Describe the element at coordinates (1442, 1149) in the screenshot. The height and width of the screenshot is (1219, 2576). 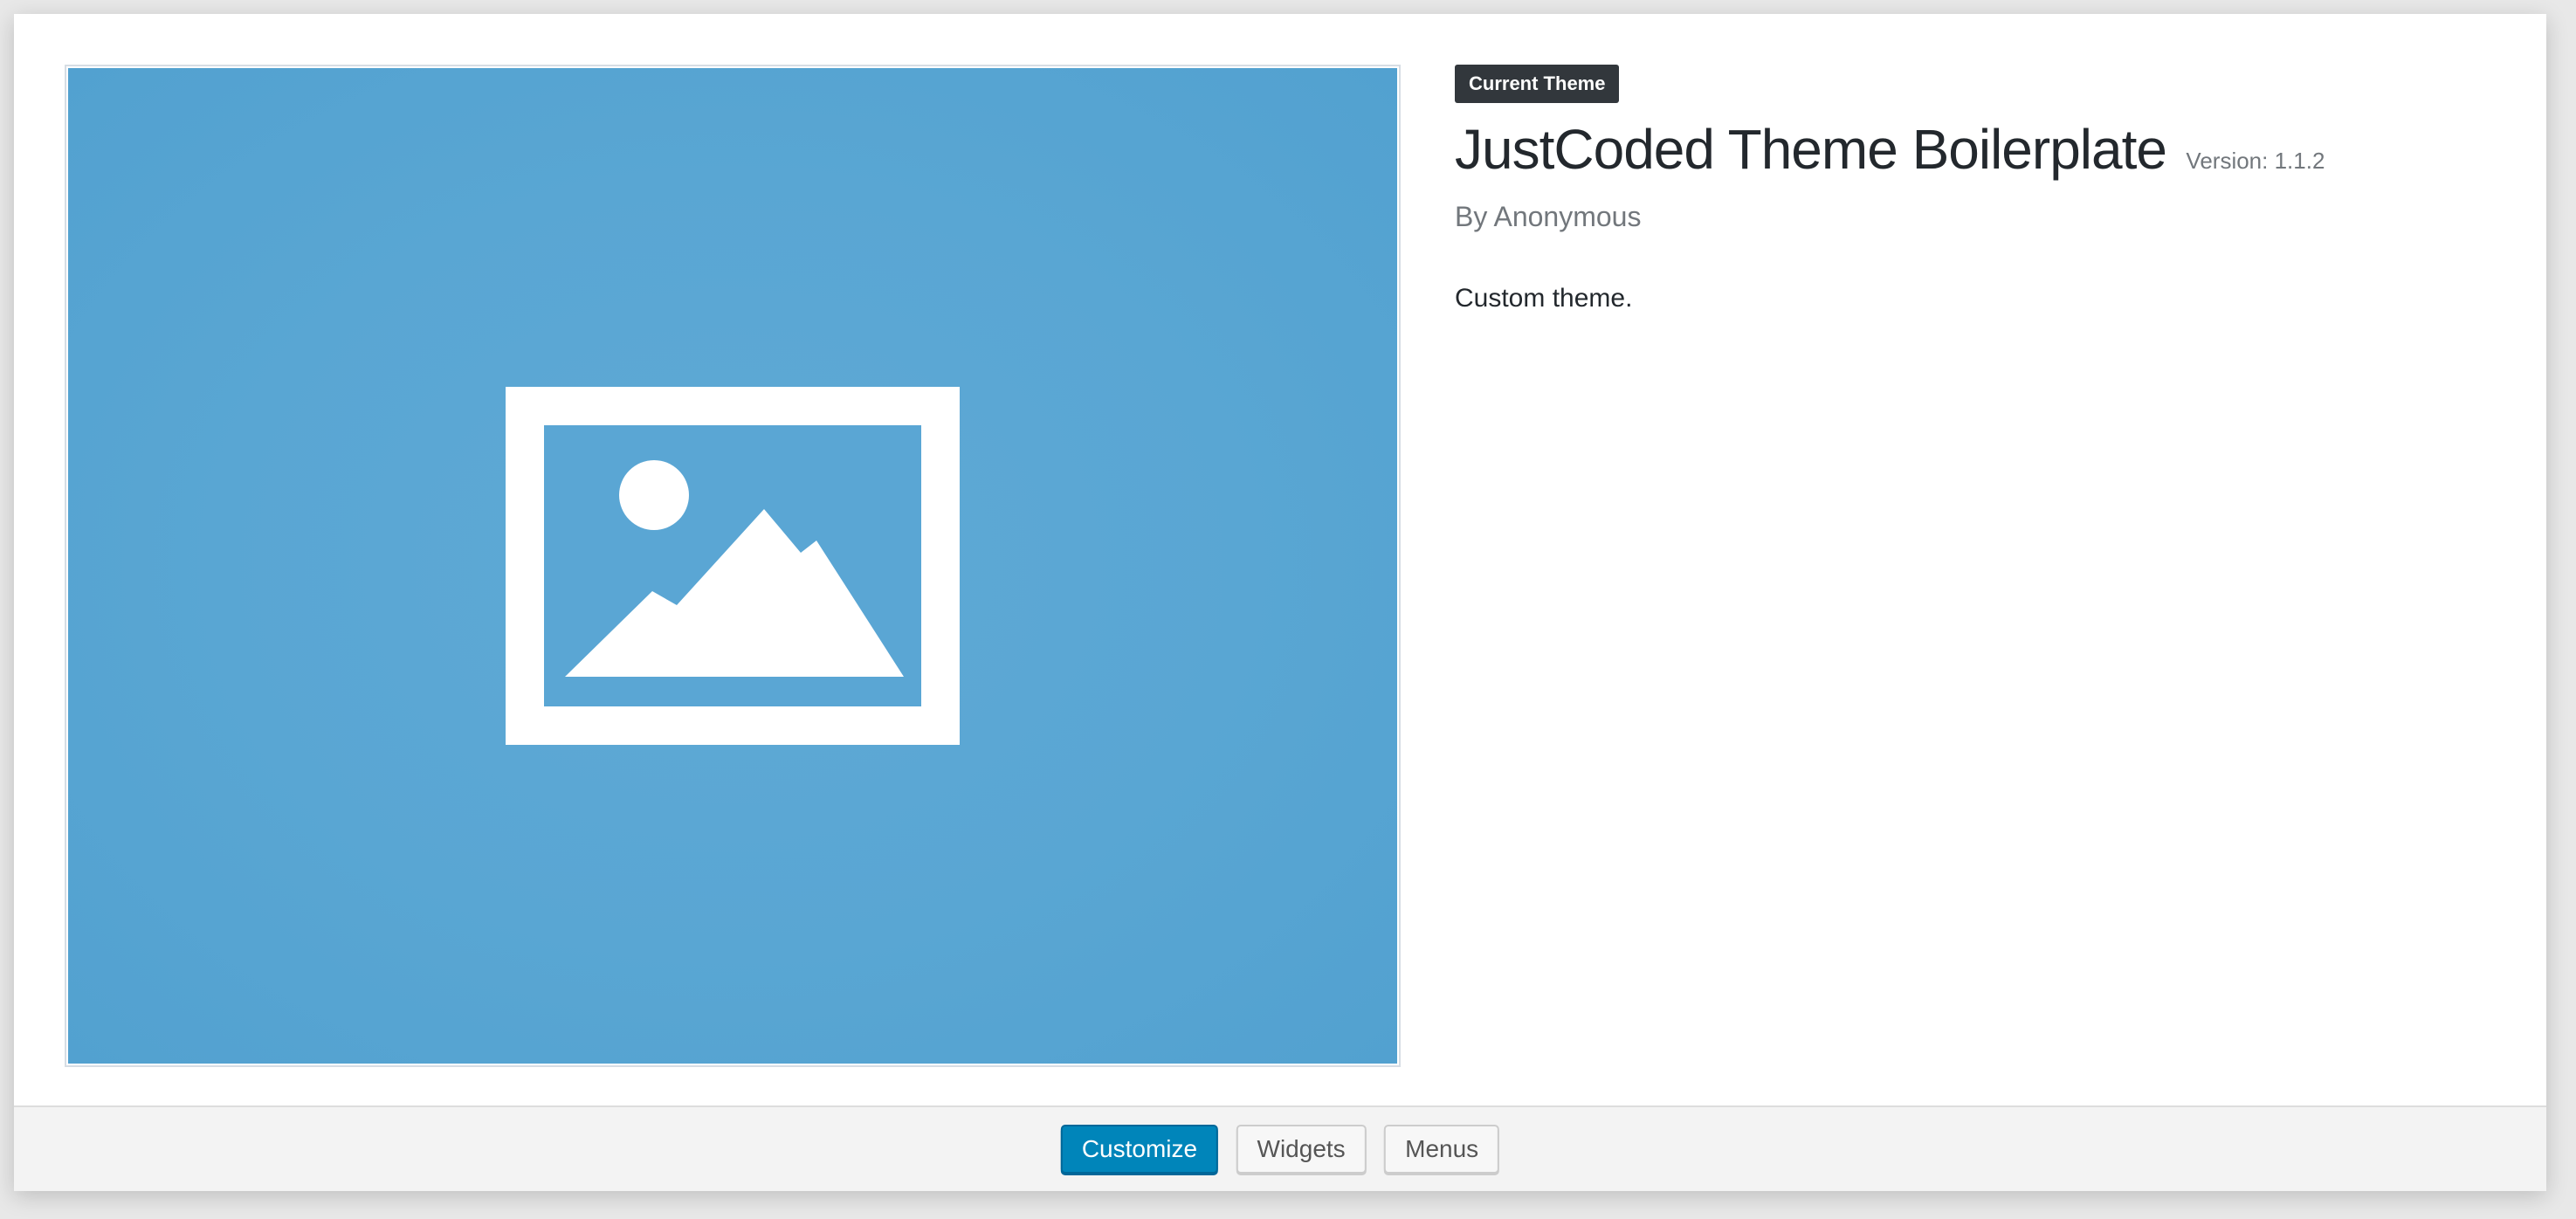
I see `menus-button: Menus` at that location.